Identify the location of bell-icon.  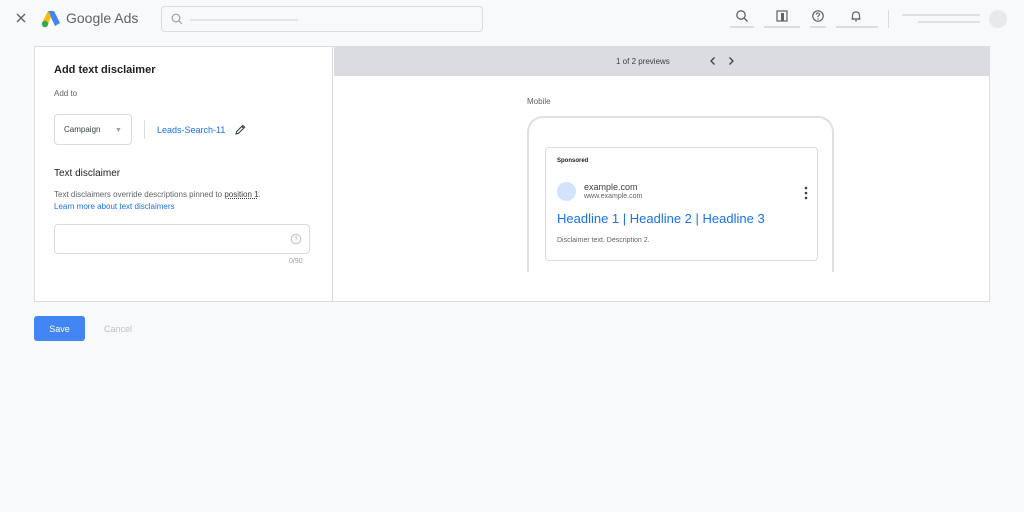
(856, 16).